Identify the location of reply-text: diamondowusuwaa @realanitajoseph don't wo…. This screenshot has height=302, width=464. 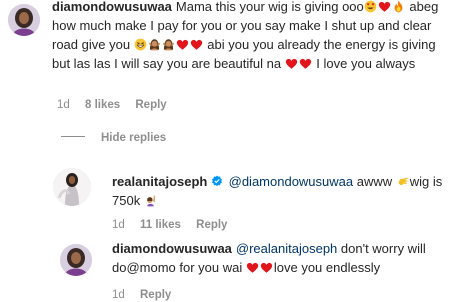
(282, 258).